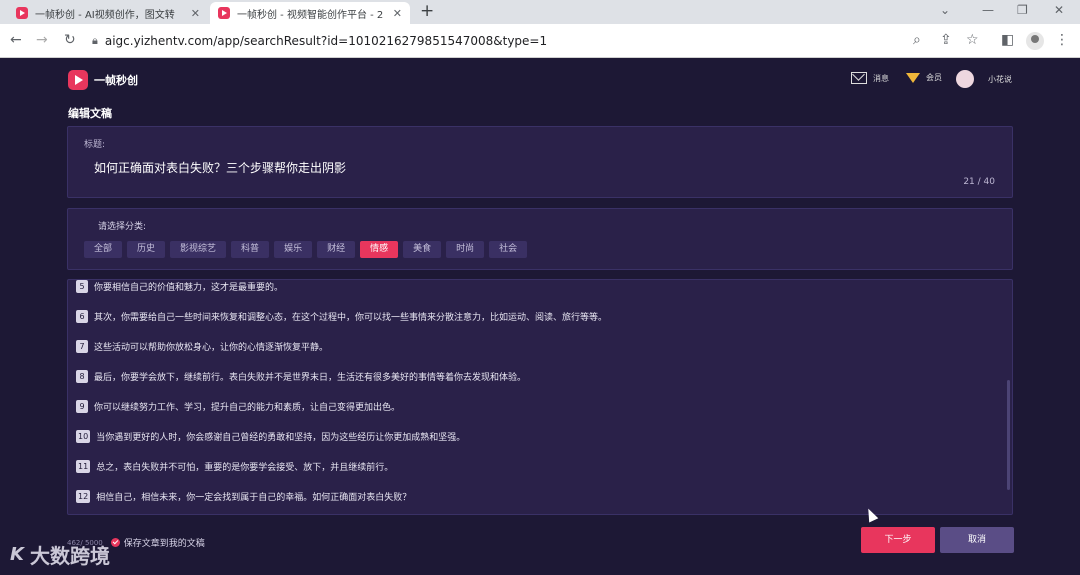 This screenshot has height=575, width=1080. I want to click on category-panel: 请选择分类: 全部 历史 影视综艺 科普 娱乐 财经 情感 美食 时尚 社会, so click(540, 239).